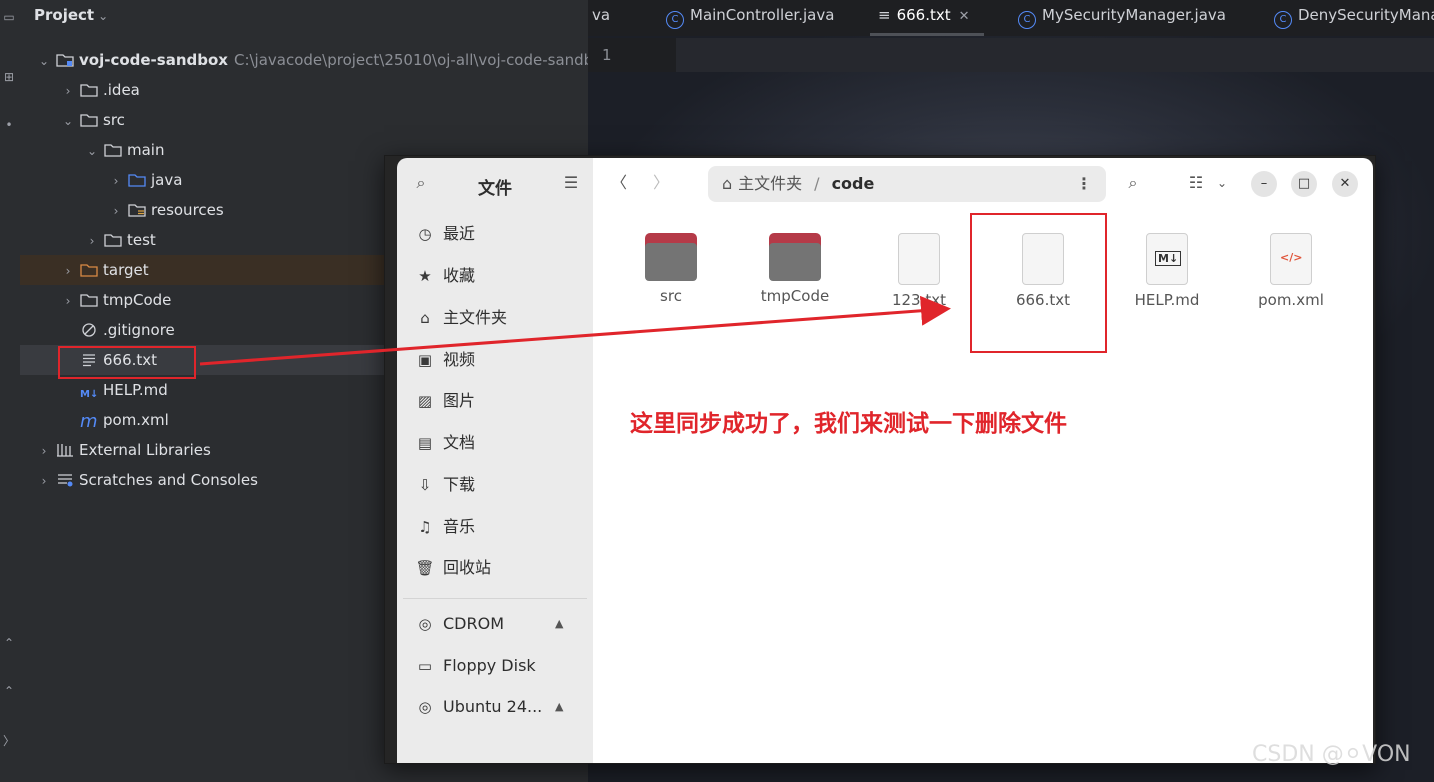 This screenshot has height=782, width=1434. Describe the element at coordinates (71, 15) in the screenshot. I see `project-header: Project ⌄` at that location.